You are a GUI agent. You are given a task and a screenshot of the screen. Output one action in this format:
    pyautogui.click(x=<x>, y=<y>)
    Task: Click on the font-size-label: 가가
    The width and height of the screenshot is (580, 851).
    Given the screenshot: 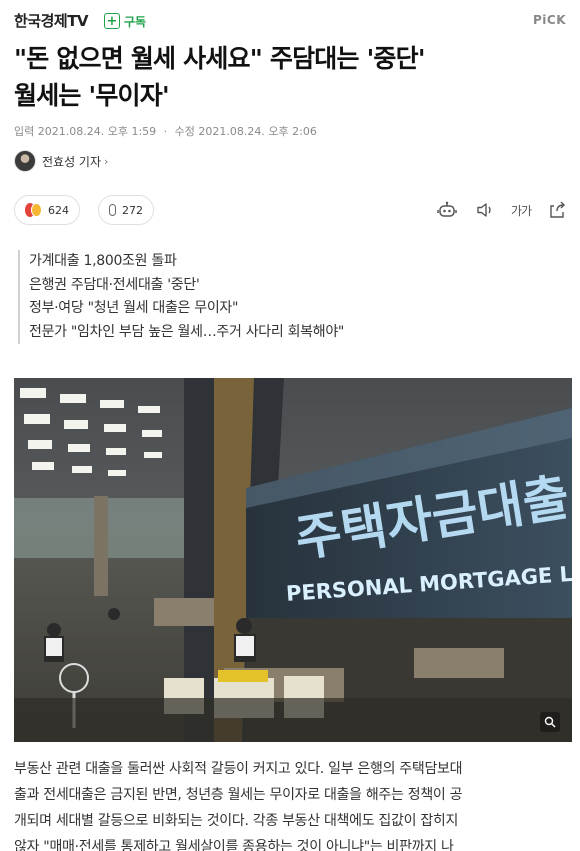 What is the action you would take?
    pyautogui.click(x=521, y=210)
    